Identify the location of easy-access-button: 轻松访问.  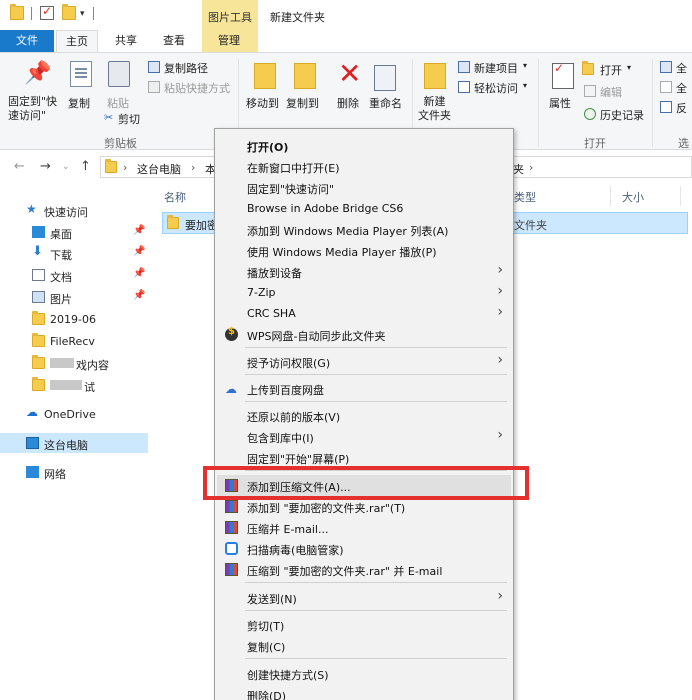
(496, 88).